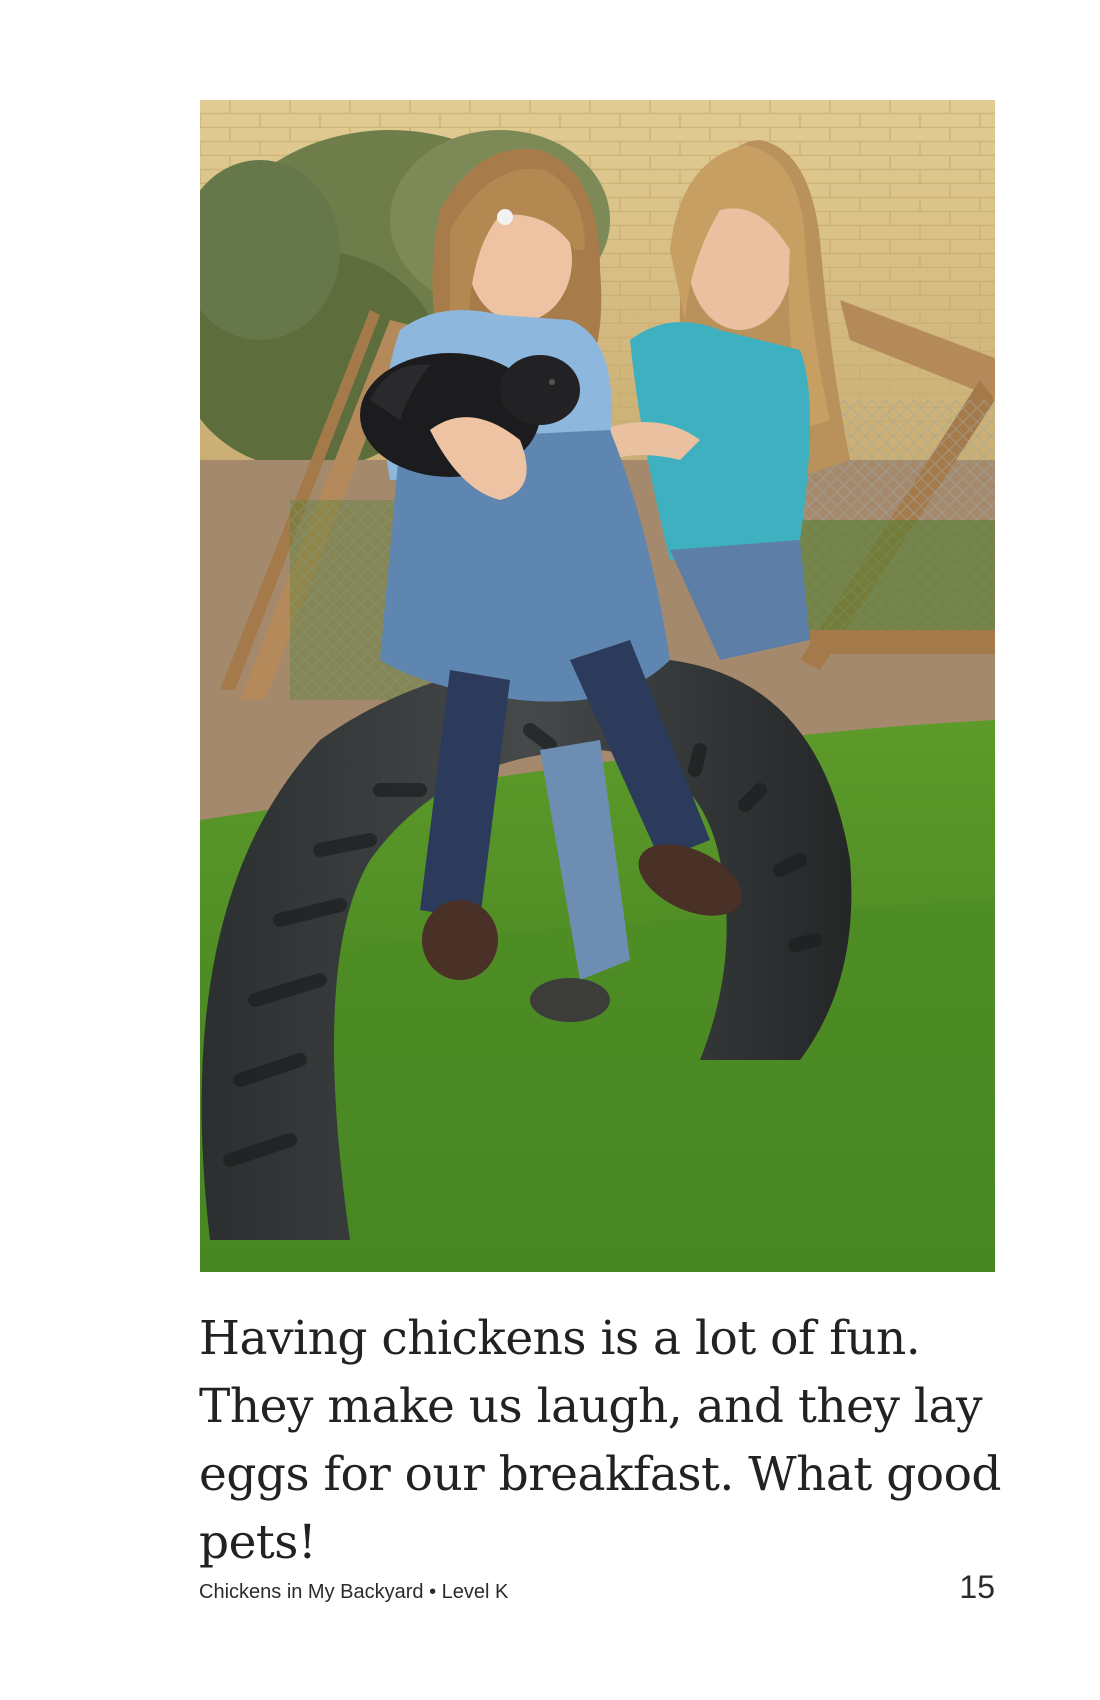 Image resolution: width=1100 pixels, height=1700 pixels. I want to click on page-number: 15, so click(977, 1587).